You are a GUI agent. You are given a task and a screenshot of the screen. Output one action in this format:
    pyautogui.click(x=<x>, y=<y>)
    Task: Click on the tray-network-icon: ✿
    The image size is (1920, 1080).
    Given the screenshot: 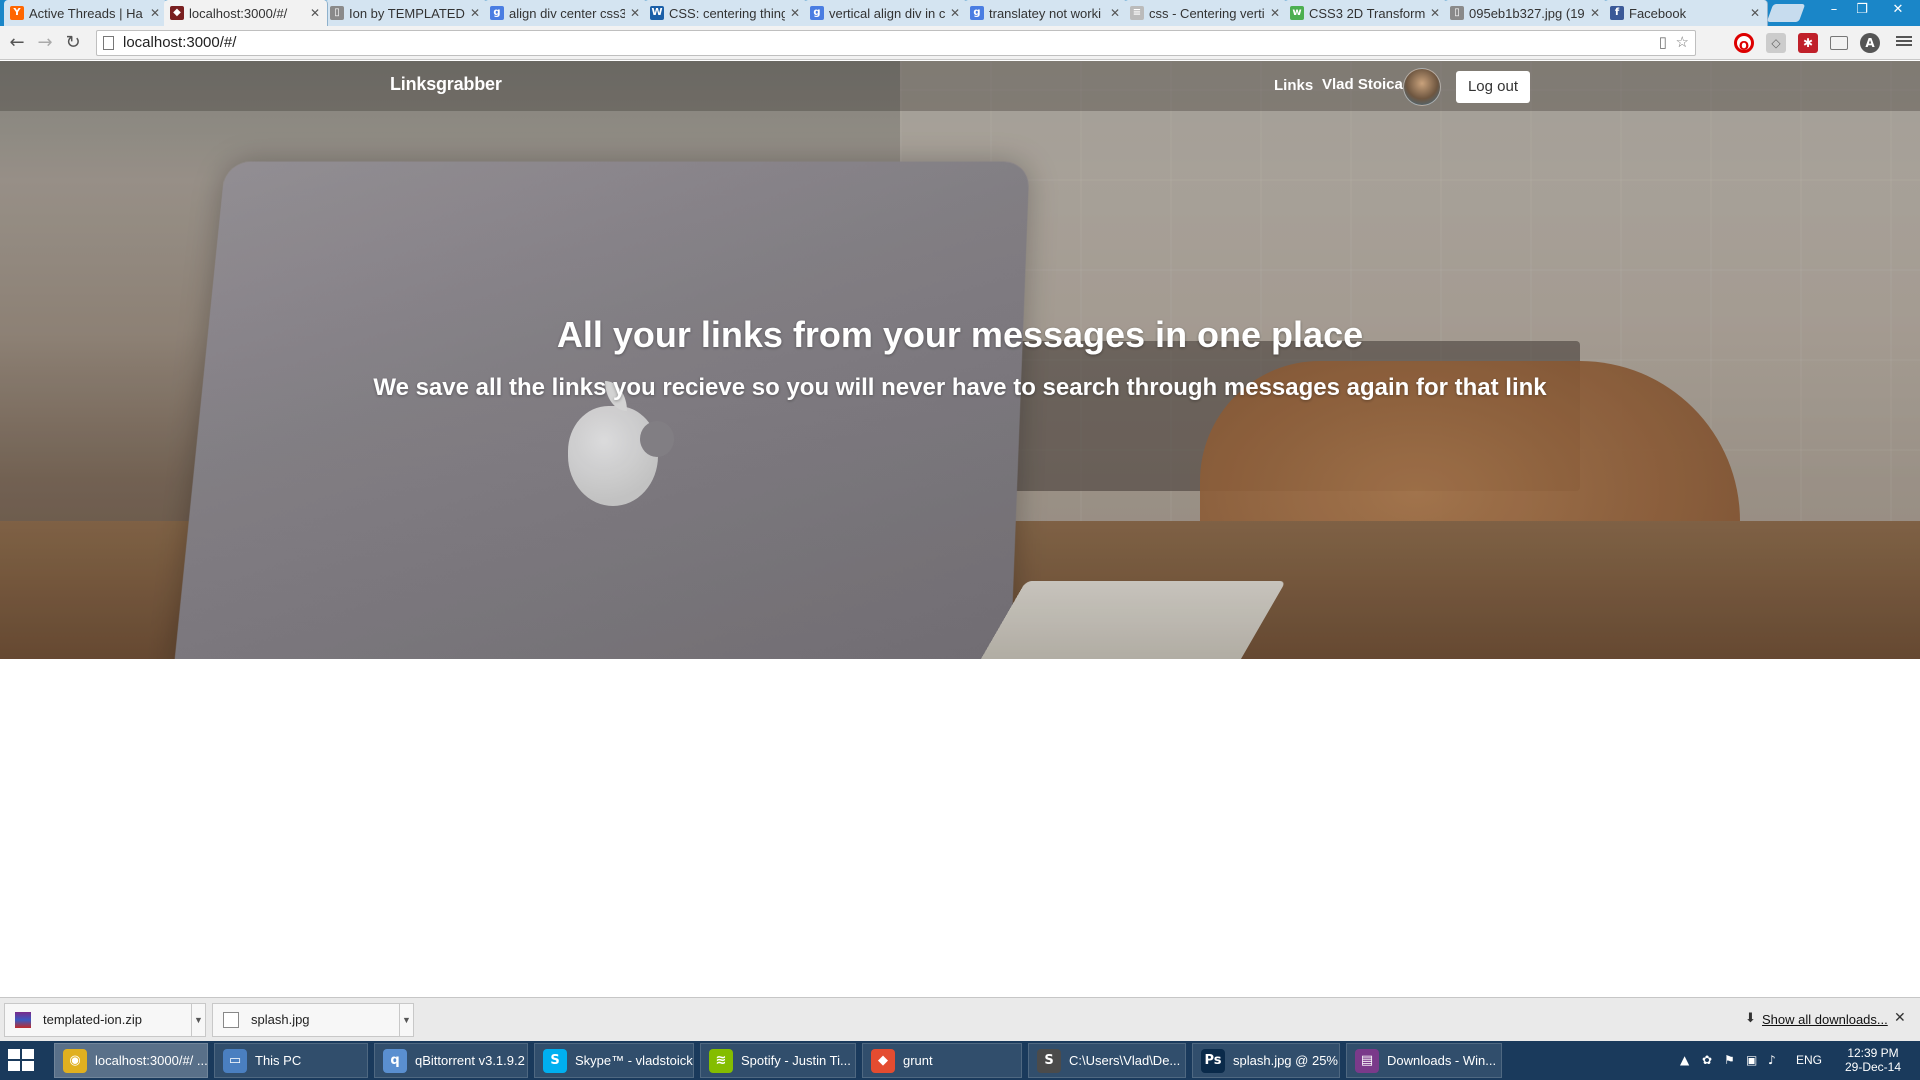 What is the action you would take?
    pyautogui.click(x=1707, y=1060)
    